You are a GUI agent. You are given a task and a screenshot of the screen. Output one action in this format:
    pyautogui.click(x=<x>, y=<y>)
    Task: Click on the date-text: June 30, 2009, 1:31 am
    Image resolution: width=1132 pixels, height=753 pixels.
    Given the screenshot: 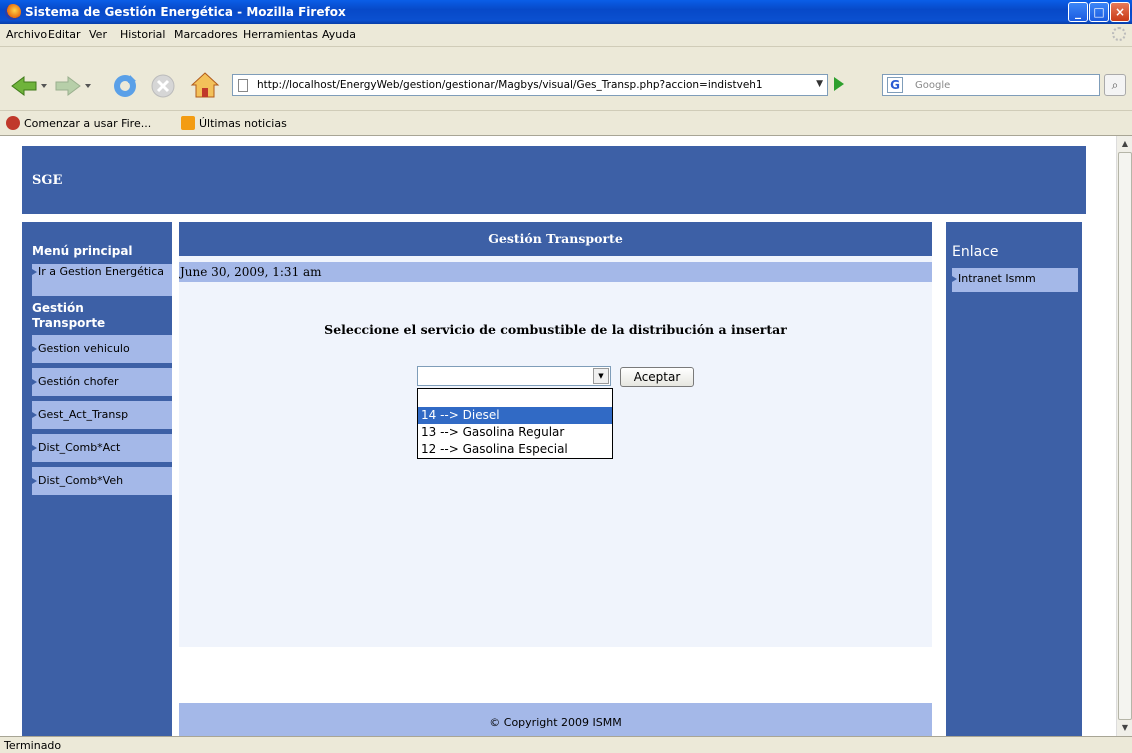 What is the action you would take?
    pyautogui.click(x=555, y=272)
    